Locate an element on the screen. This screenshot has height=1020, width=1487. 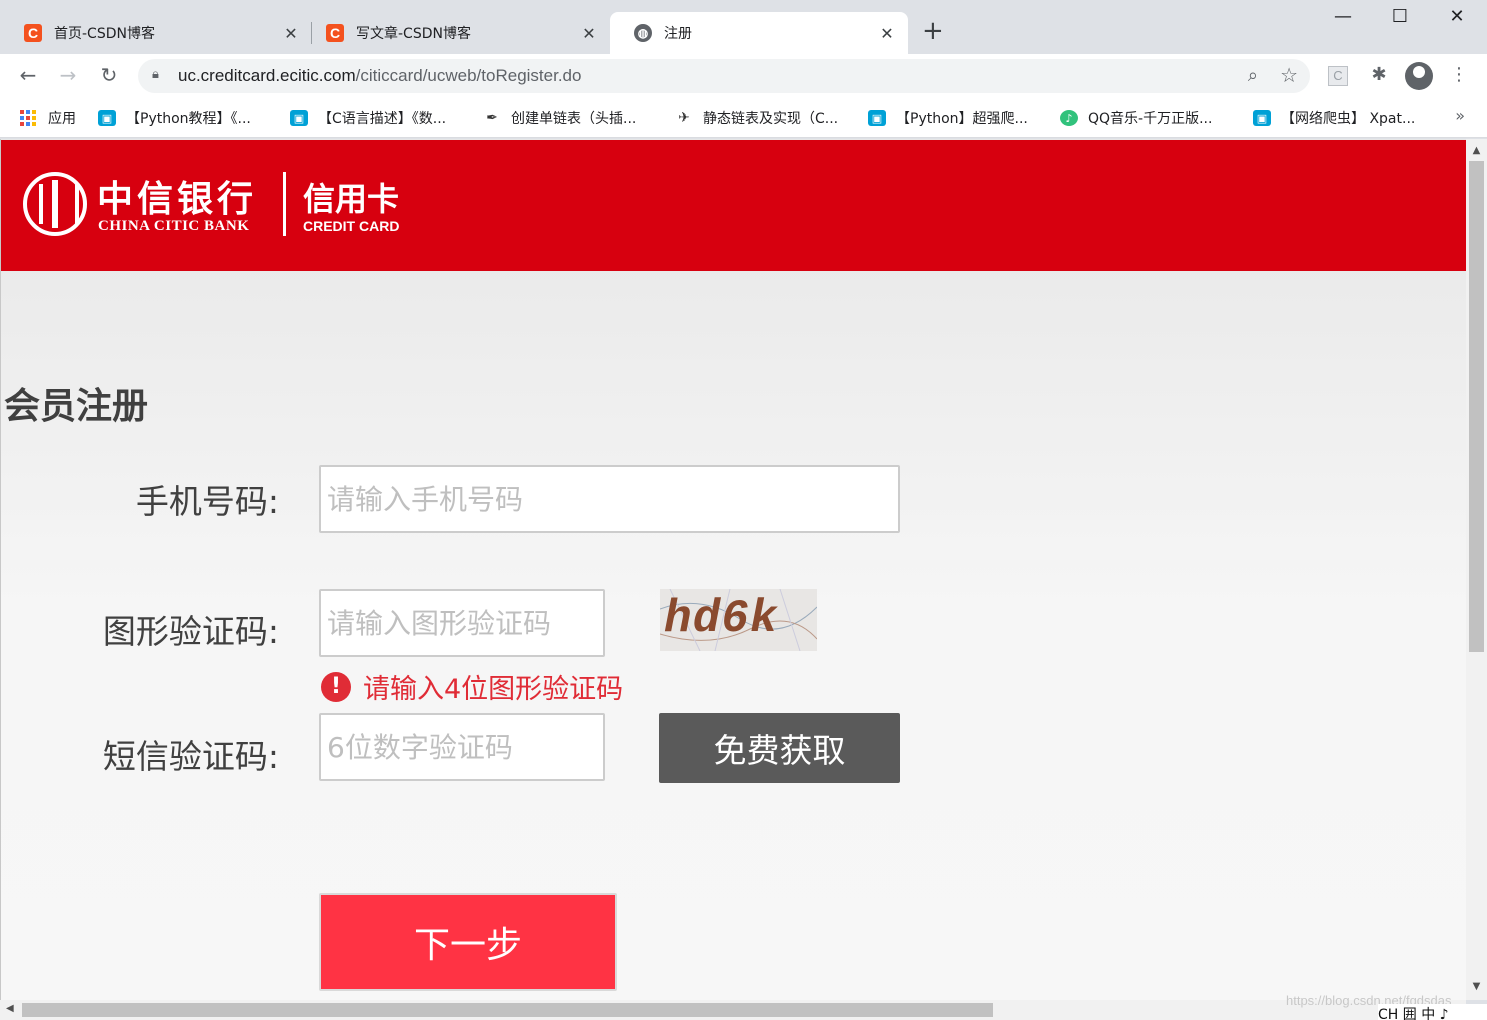
new-tab-button: + is located at coordinates (933, 31).